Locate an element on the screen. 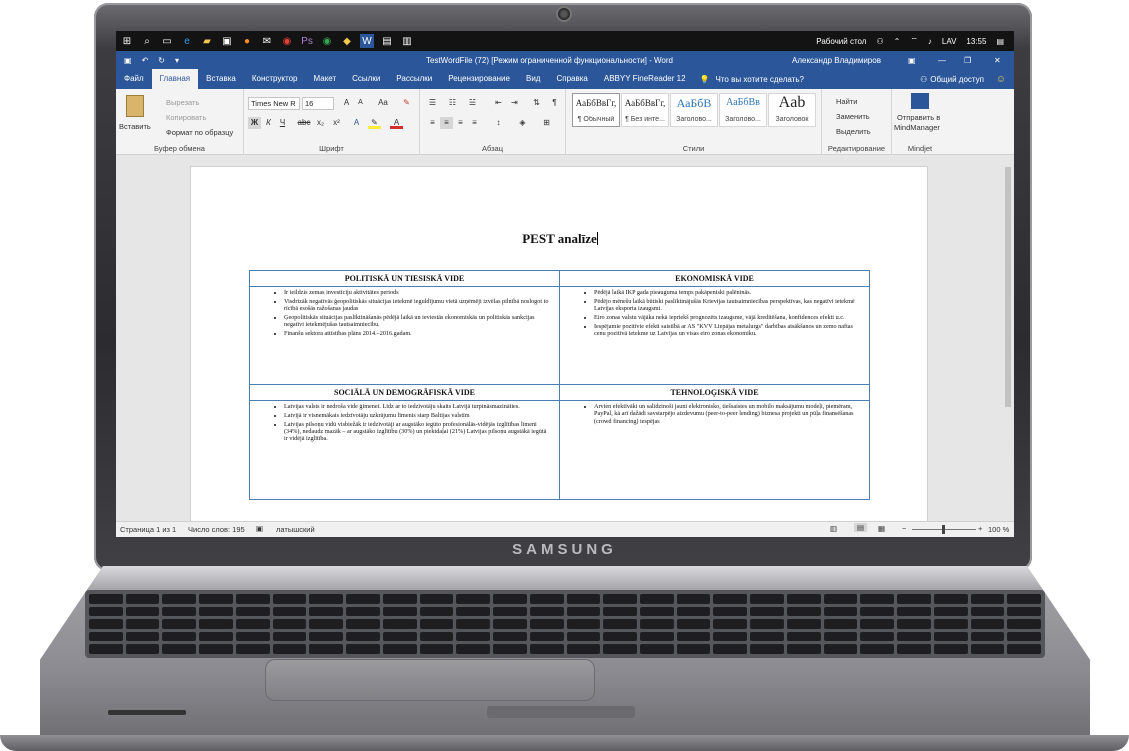 The width and height of the screenshot is (1129, 751). grow-font-button: A is located at coordinates (346, 103).